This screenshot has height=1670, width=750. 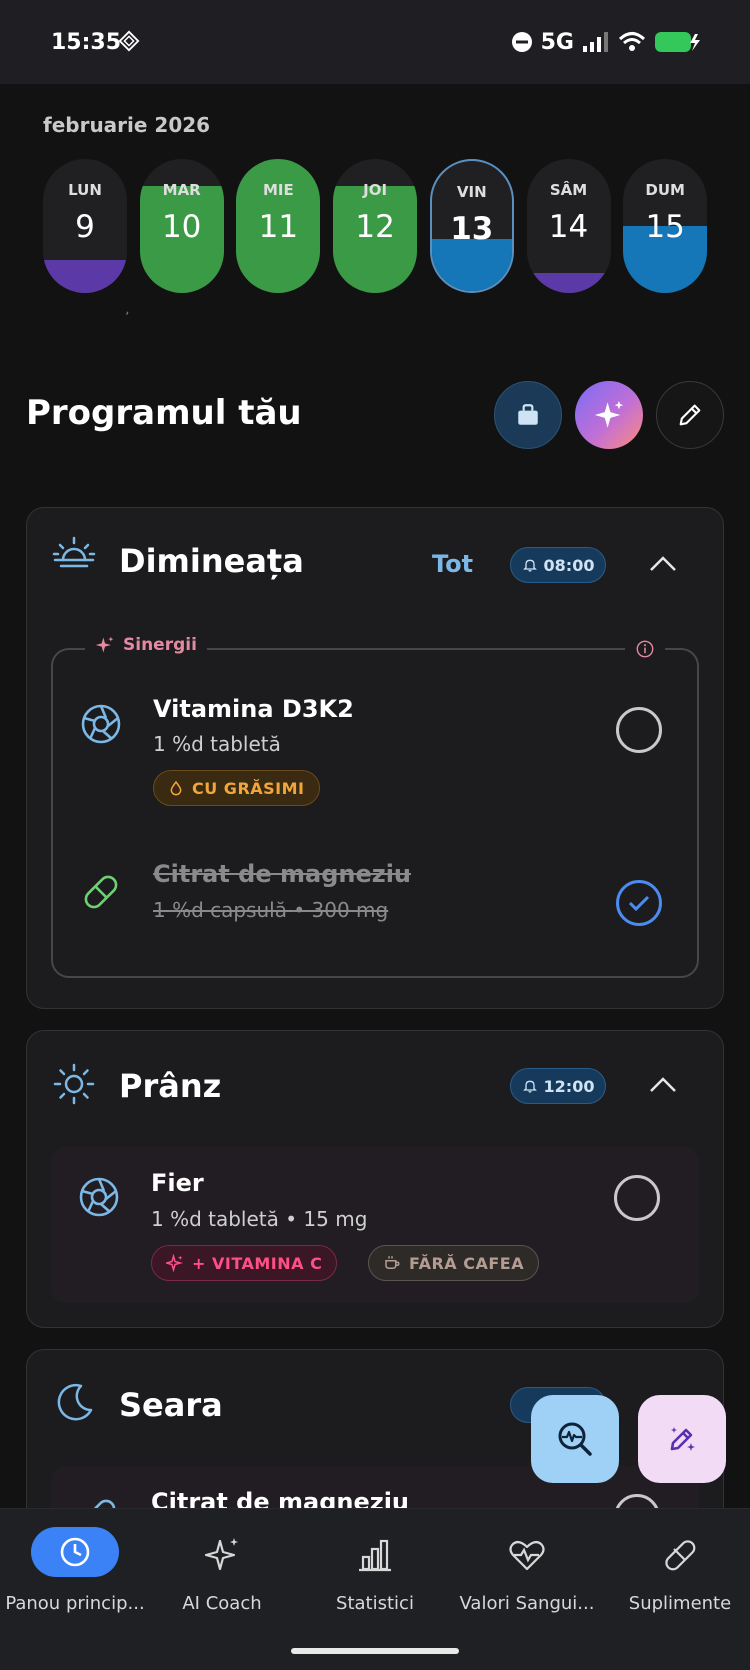 What do you see at coordinates (164, 413) in the screenshot?
I see `page-title: Programul tău` at bounding box center [164, 413].